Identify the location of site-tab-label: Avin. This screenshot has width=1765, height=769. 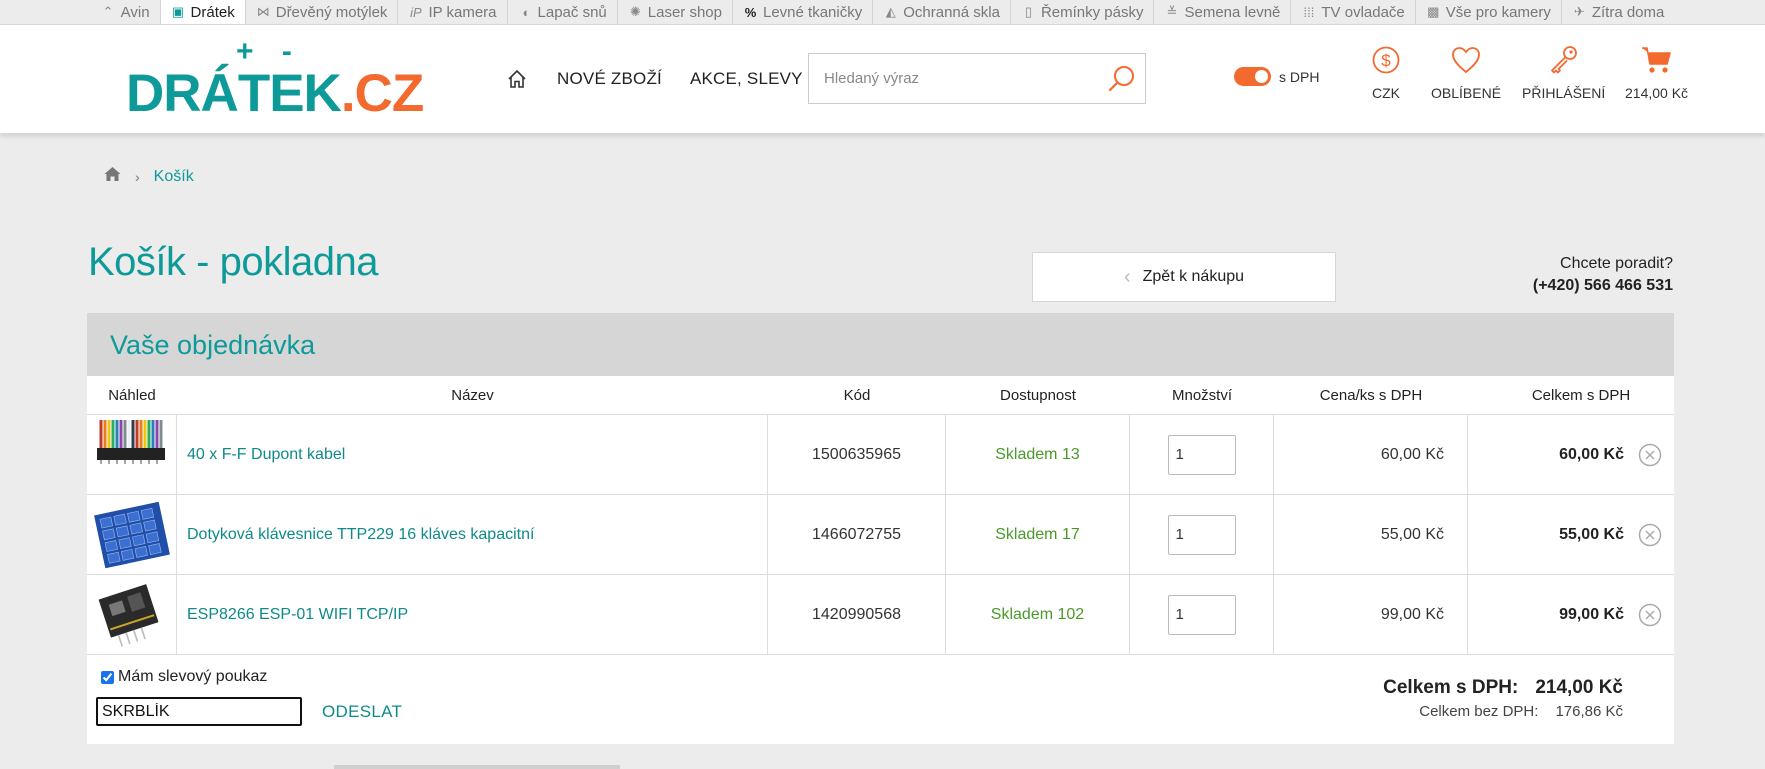
(135, 12).